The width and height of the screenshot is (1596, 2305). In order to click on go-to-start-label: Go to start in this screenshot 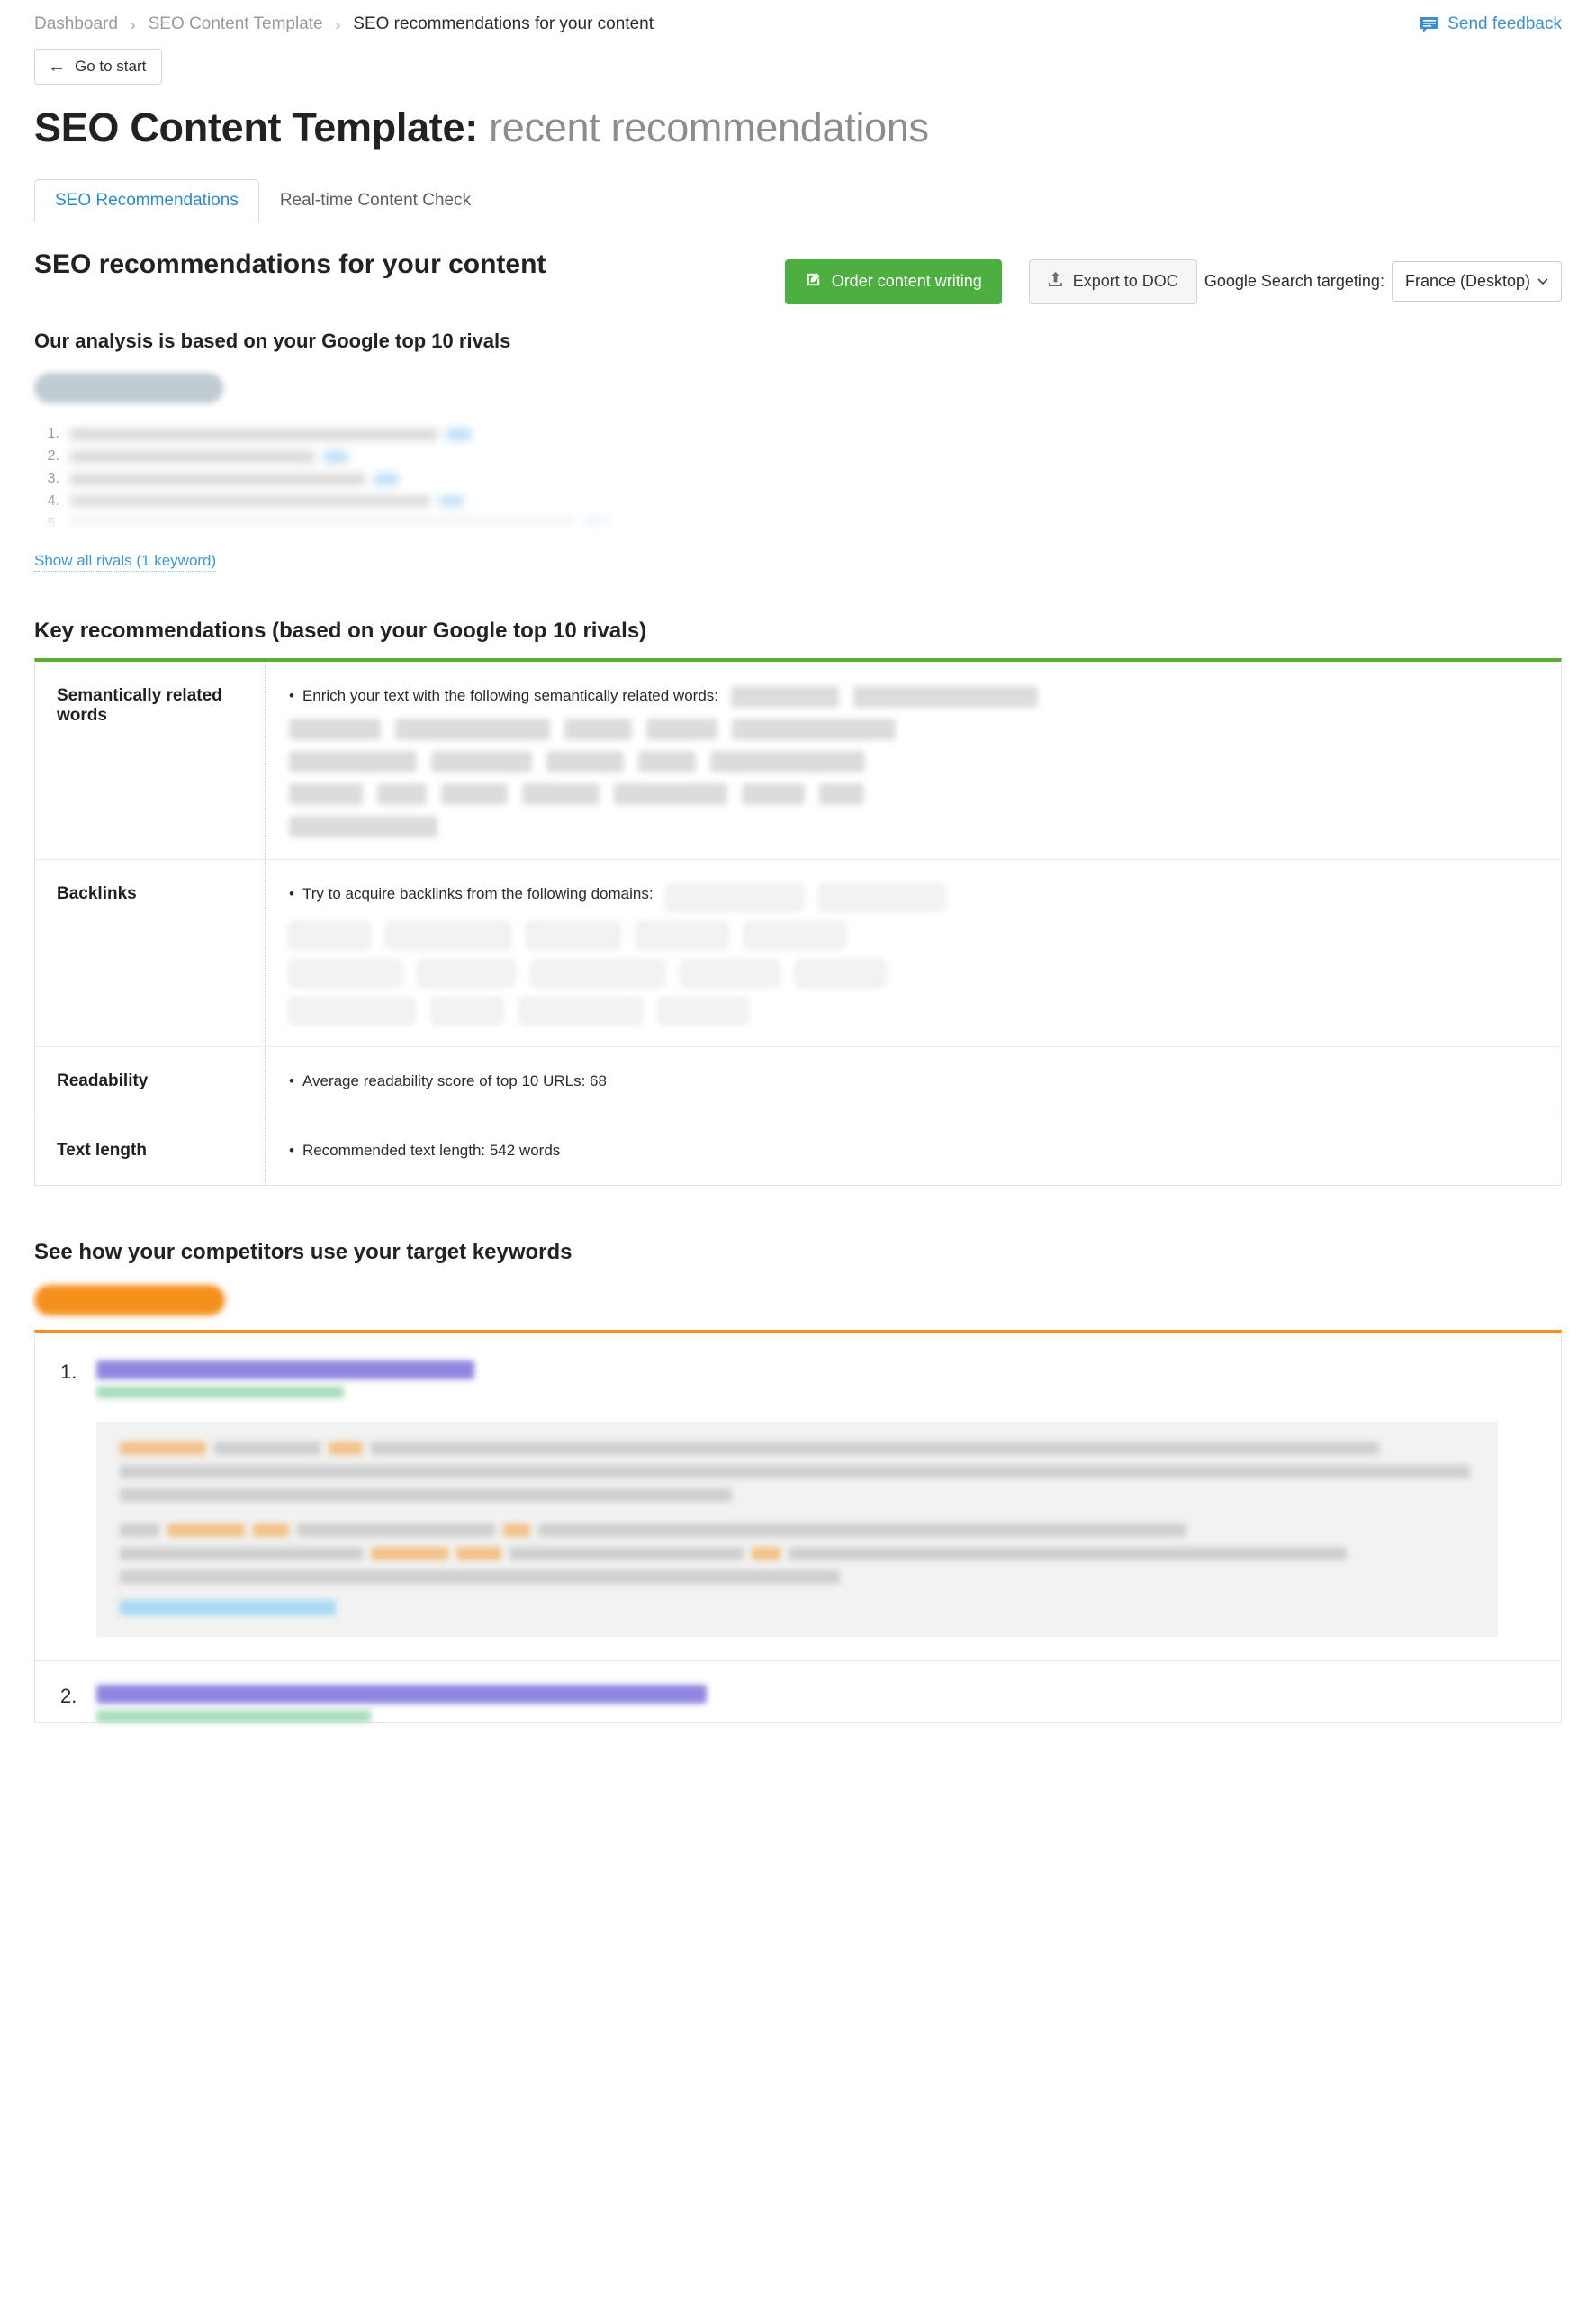, I will do `click(111, 66)`.